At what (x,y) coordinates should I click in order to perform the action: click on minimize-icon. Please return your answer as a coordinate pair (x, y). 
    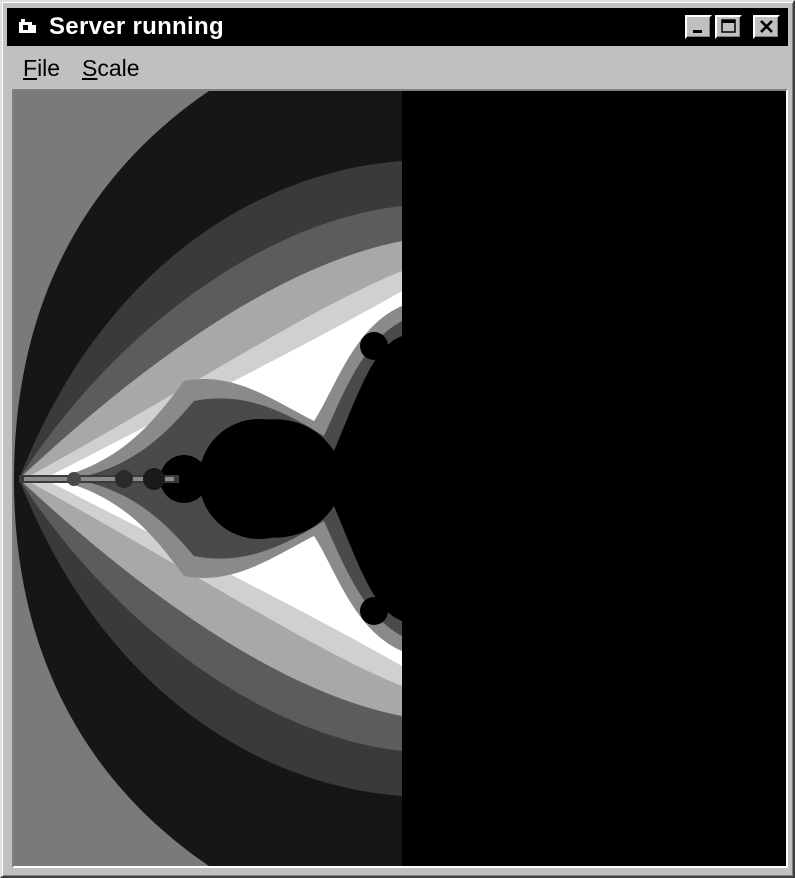
    Looking at the image, I should click on (697, 31).